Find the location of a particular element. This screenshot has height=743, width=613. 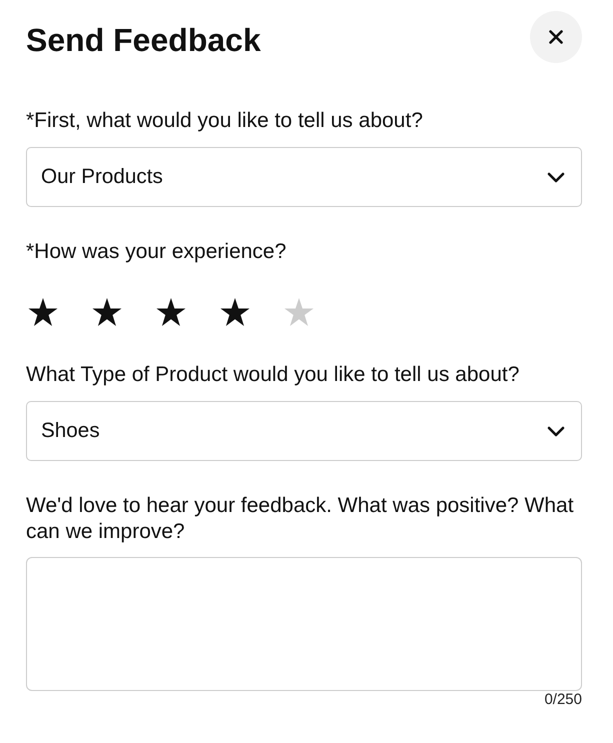

field-label: *How was your experience? is located at coordinates (157, 252).